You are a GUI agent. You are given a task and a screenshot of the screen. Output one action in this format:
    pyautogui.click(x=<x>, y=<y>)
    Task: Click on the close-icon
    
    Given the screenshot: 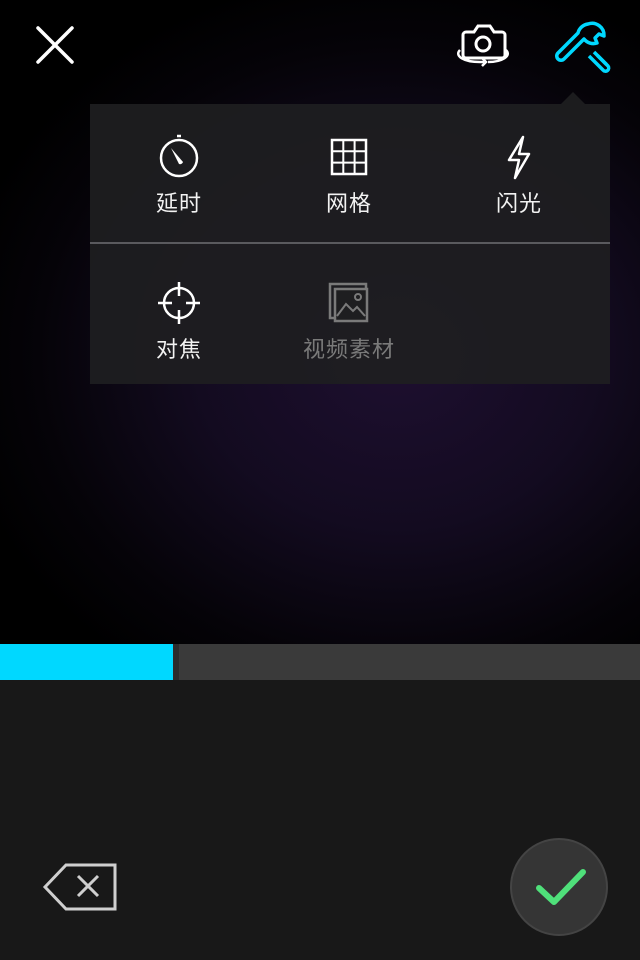 What is the action you would take?
    pyautogui.click(x=55, y=45)
    